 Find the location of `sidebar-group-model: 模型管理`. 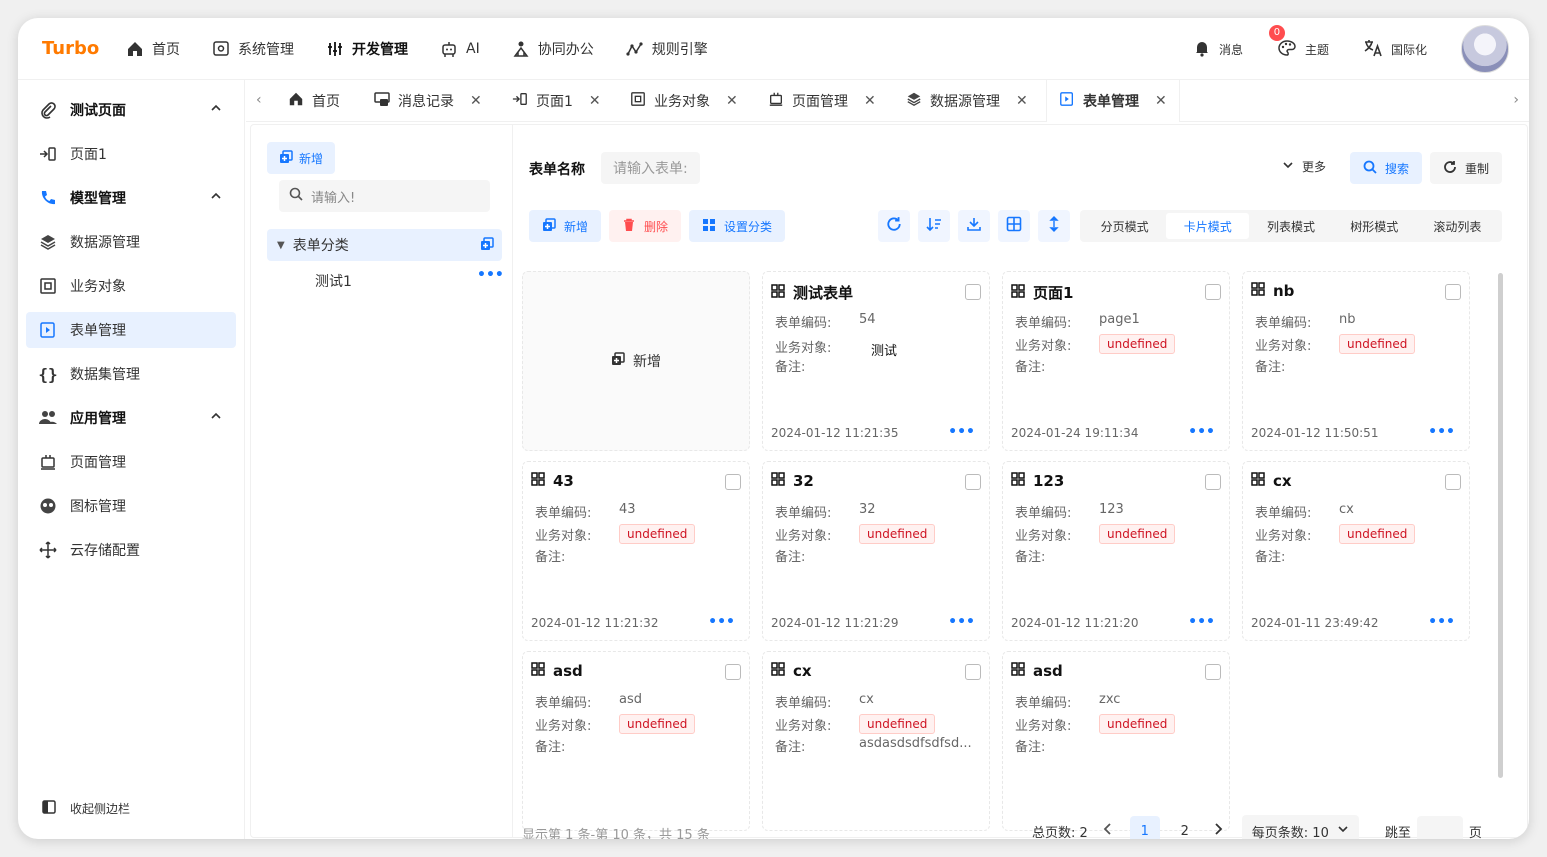

sidebar-group-model: 模型管理 is located at coordinates (131, 198).